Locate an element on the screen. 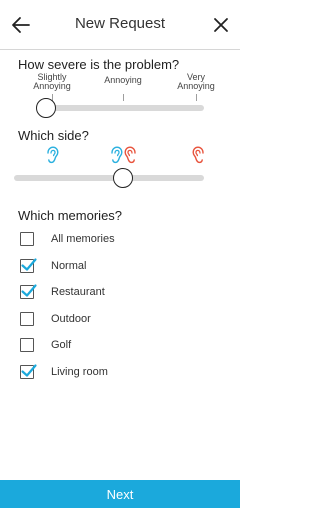 The image size is (320, 508). severity-tick-very is located at coordinates (196, 97).